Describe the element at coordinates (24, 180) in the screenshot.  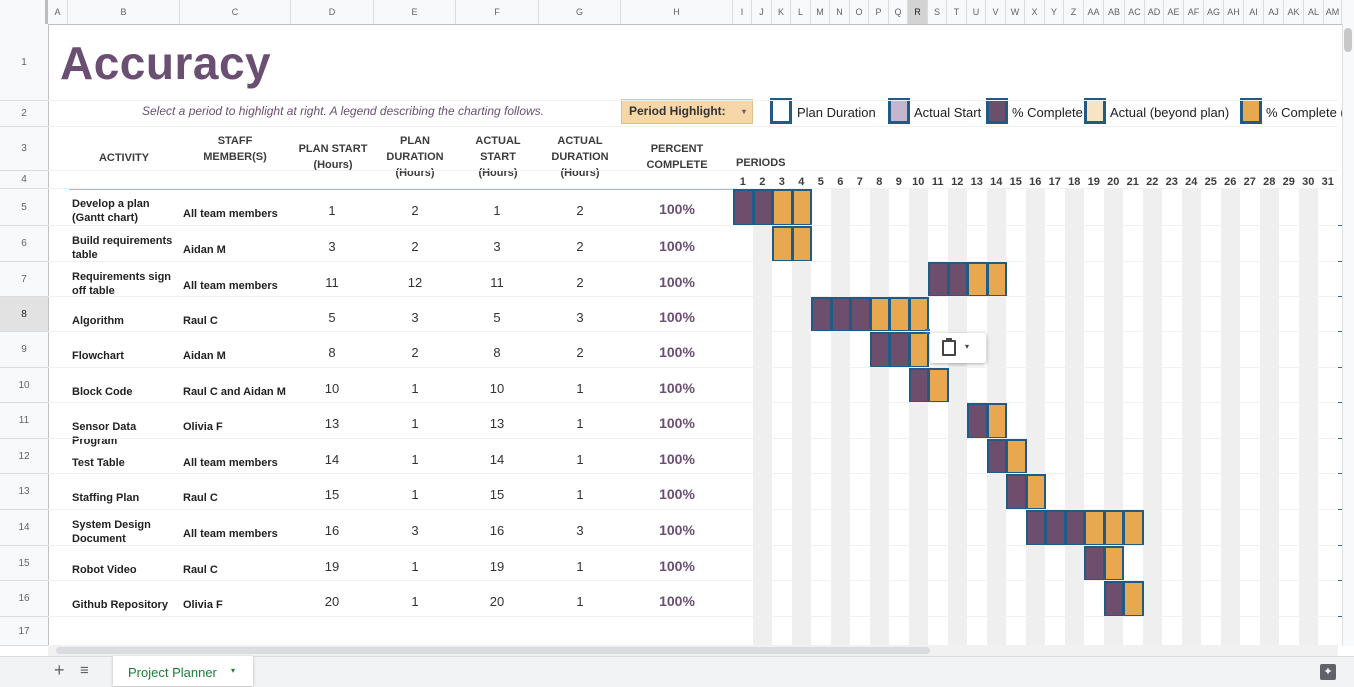
I see `row-header-4: 4` at that location.